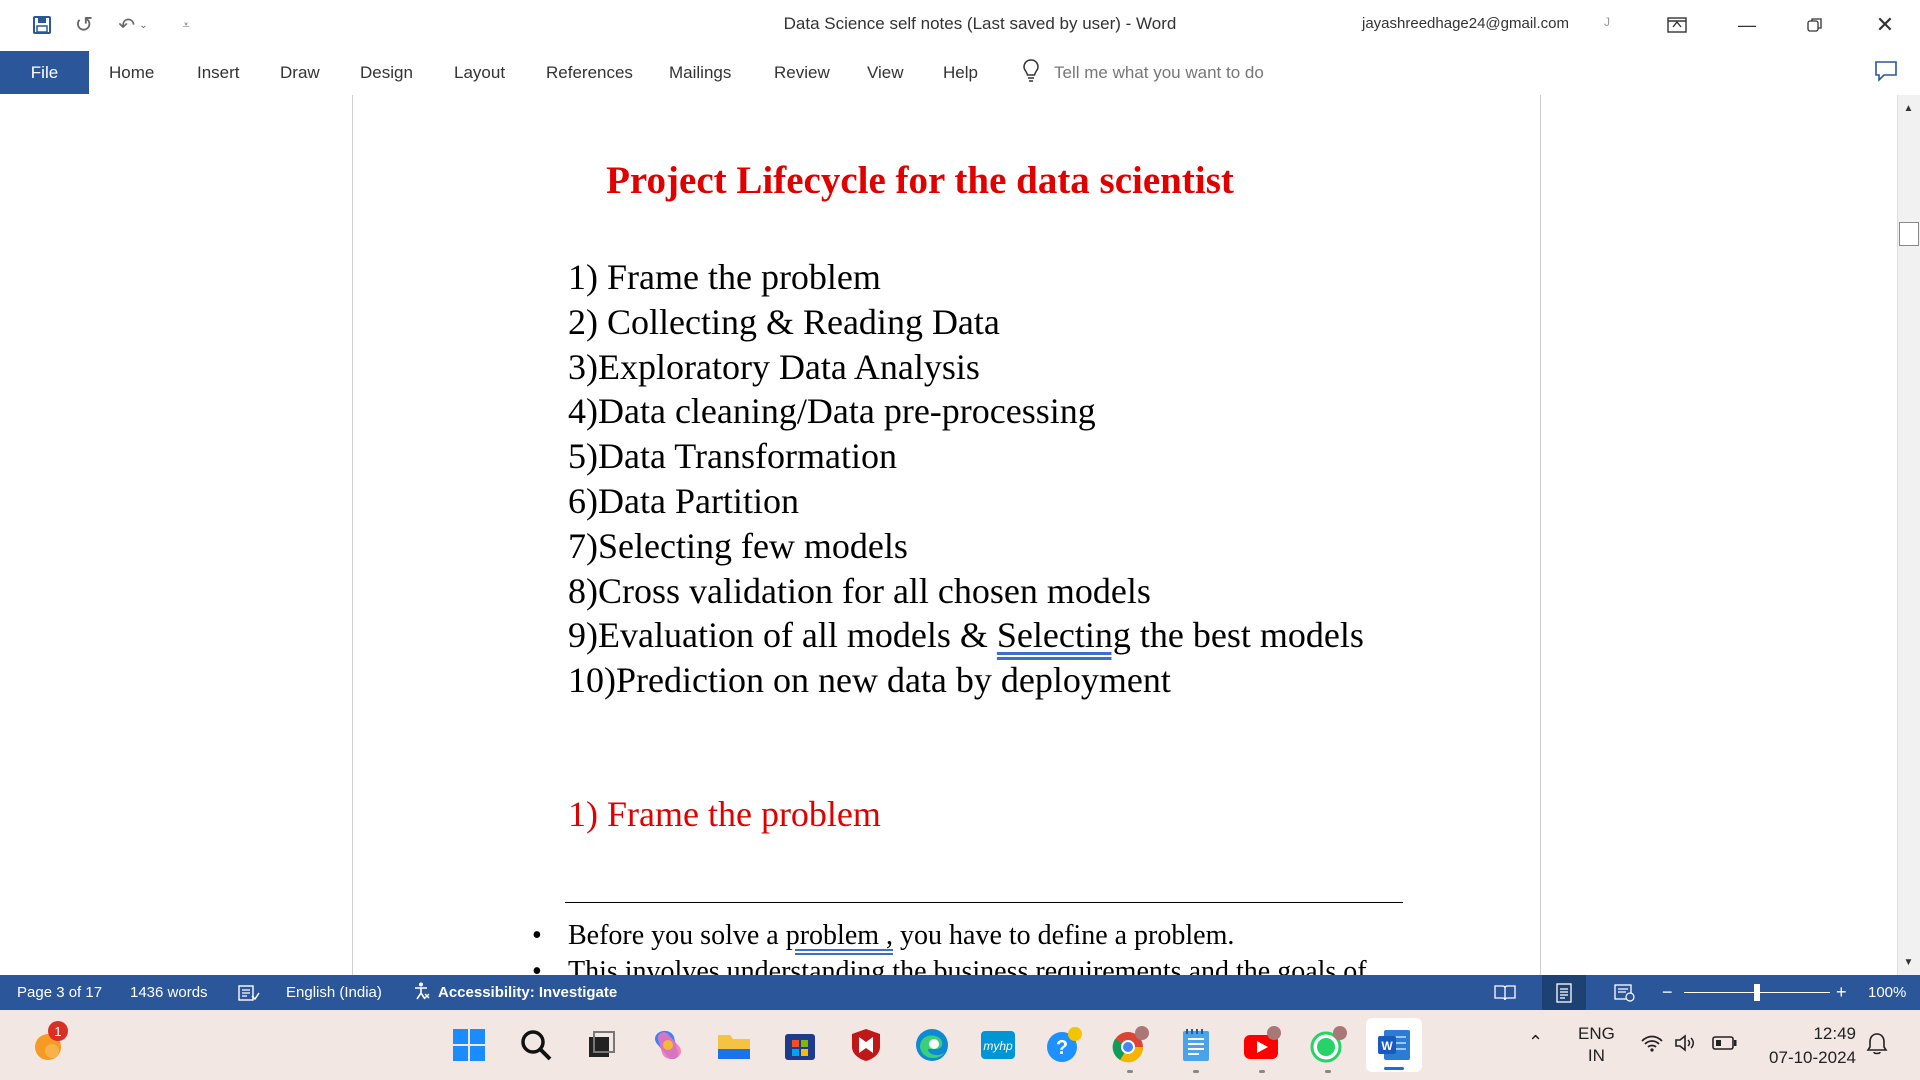 The height and width of the screenshot is (1080, 1920). Describe the element at coordinates (1841, 992) in the screenshot. I see `zoom-in-icon: +` at that location.